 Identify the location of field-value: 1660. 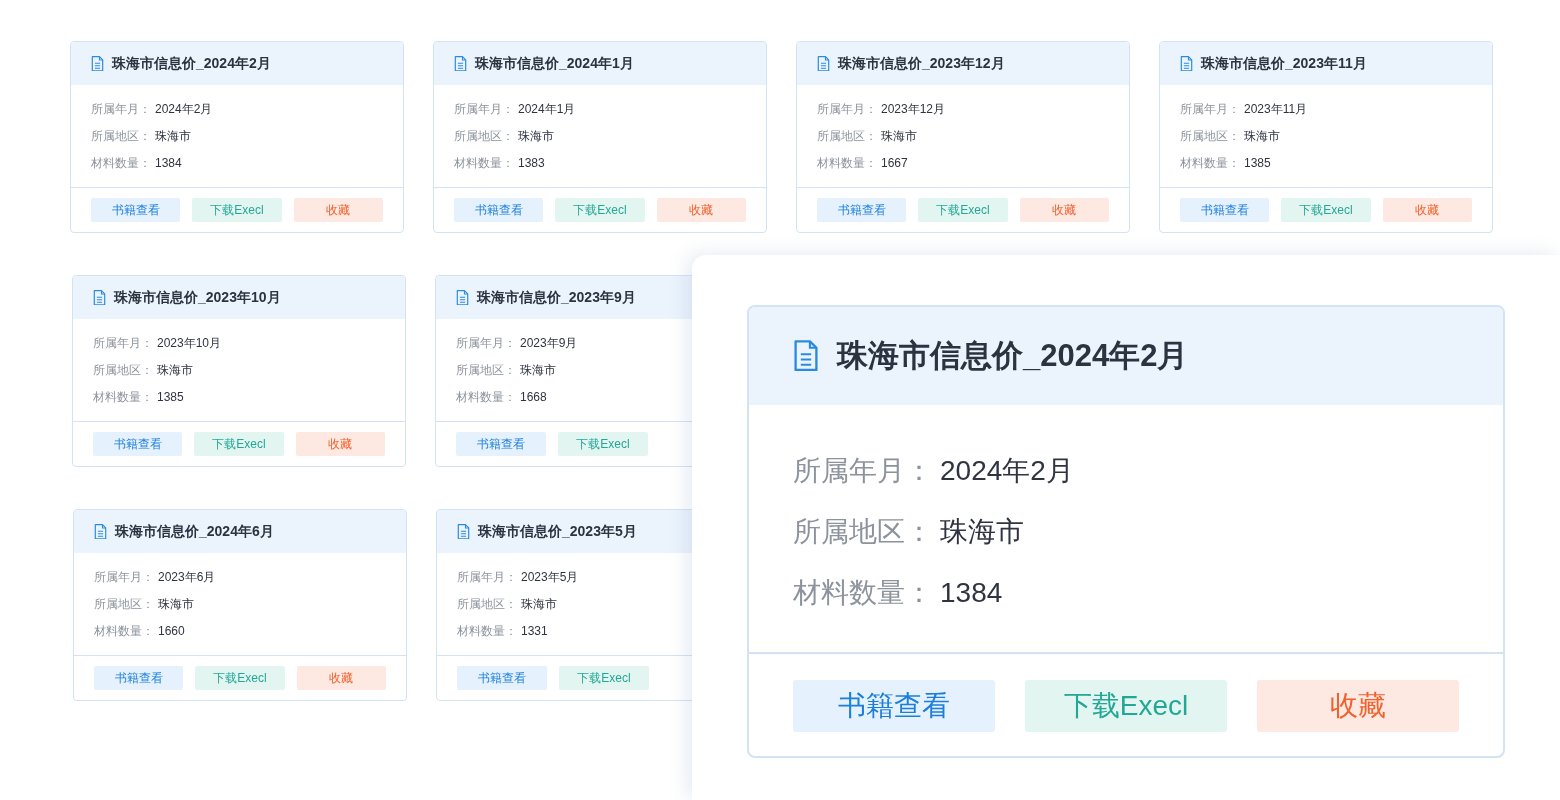
(171, 631).